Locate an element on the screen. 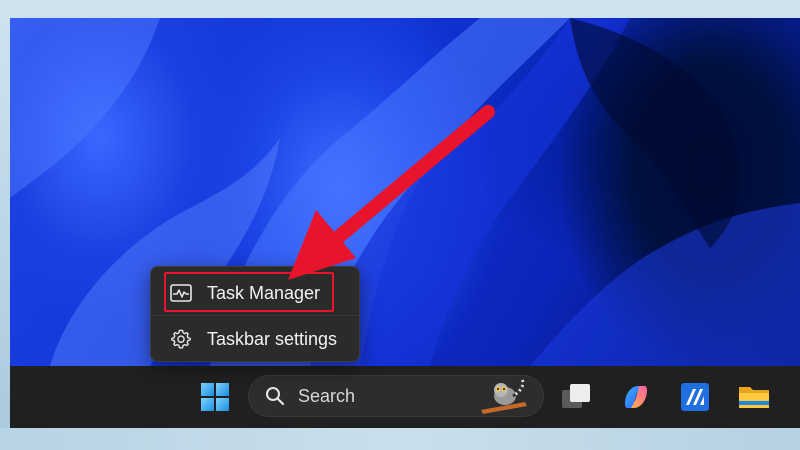 The width and height of the screenshot is (800, 450). file-explorer-icon is located at coordinates (754, 397).